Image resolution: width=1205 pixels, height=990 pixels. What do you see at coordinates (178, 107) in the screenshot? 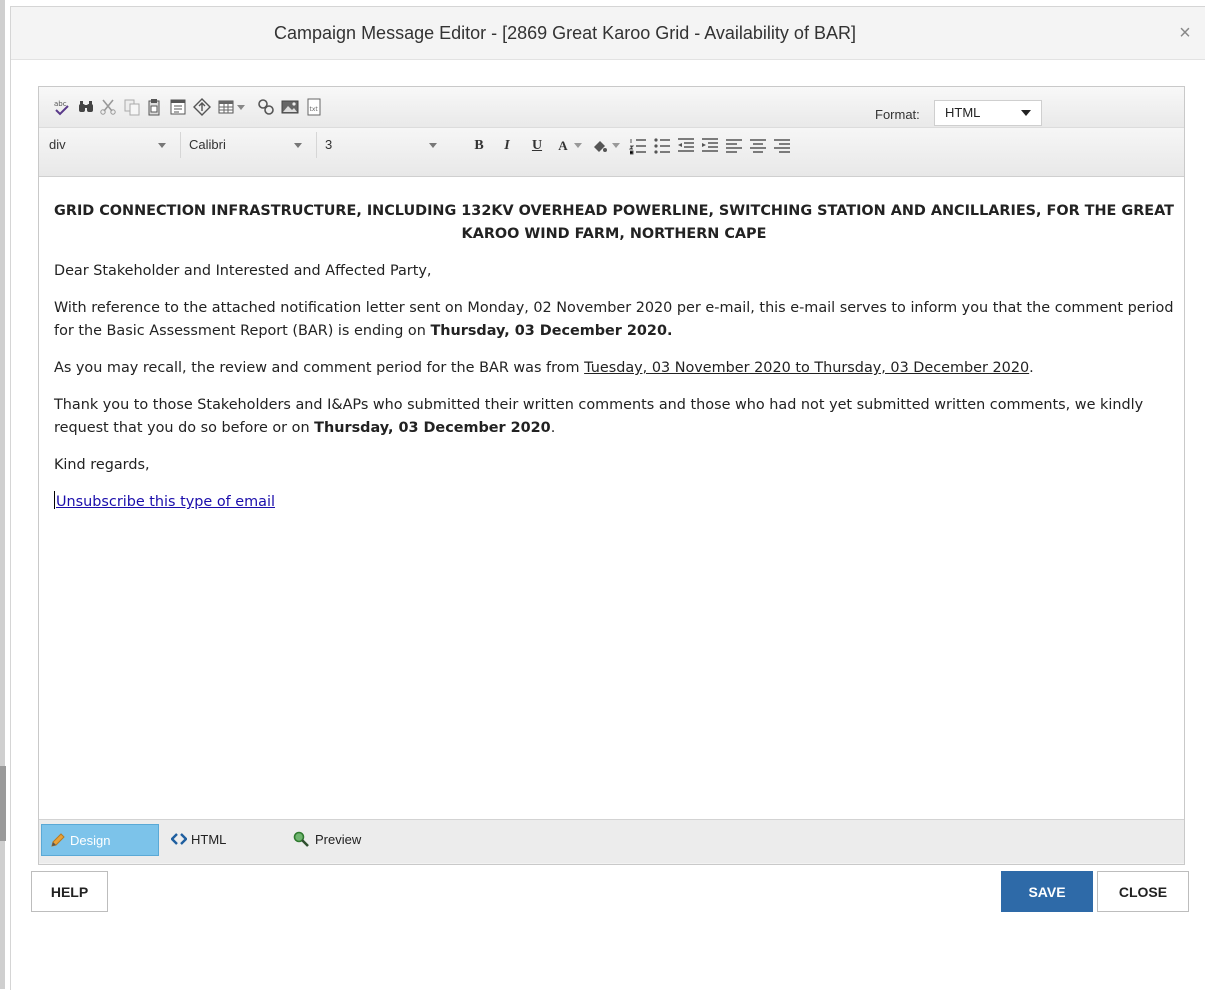
I see `paste-special-icon` at bounding box center [178, 107].